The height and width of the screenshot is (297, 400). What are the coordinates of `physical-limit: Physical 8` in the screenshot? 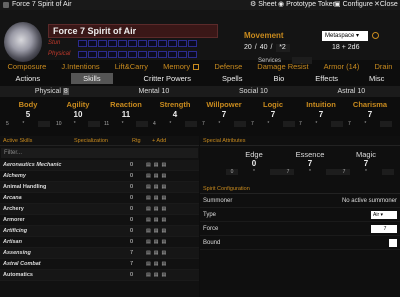 It's located at (51, 91).